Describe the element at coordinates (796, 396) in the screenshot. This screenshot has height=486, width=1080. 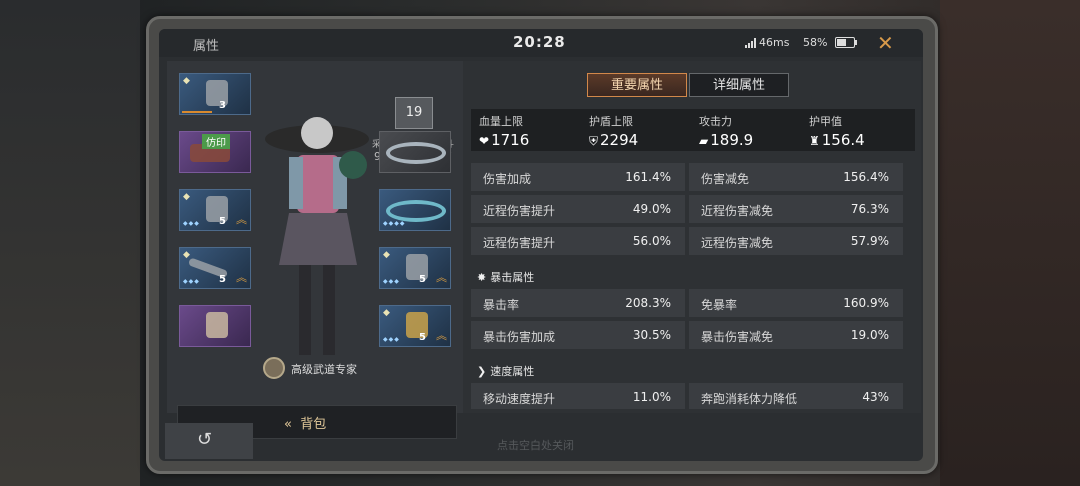
I see `attr-row: 奔跑消耗体力降低 43%` at that location.